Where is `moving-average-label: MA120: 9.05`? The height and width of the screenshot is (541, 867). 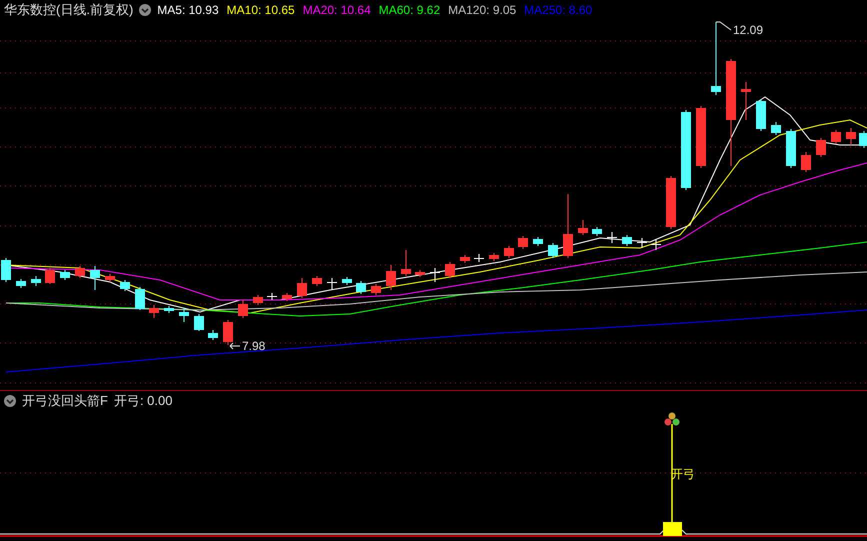
moving-average-label: MA120: 9.05 is located at coordinates (482, 10).